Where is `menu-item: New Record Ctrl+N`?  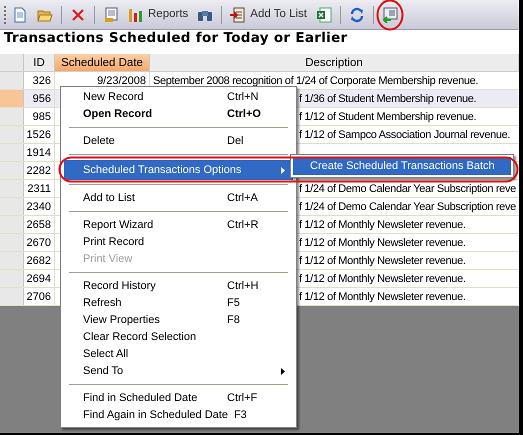
menu-item: New Record Ctrl+N is located at coordinates (178, 97).